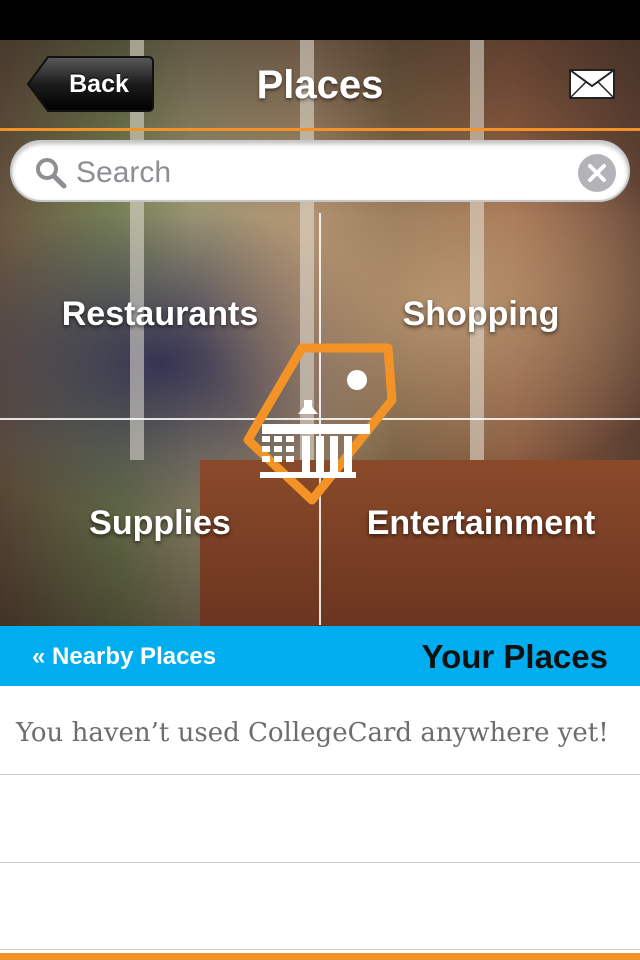  I want to click on back-button: Back, so click(90, 84).